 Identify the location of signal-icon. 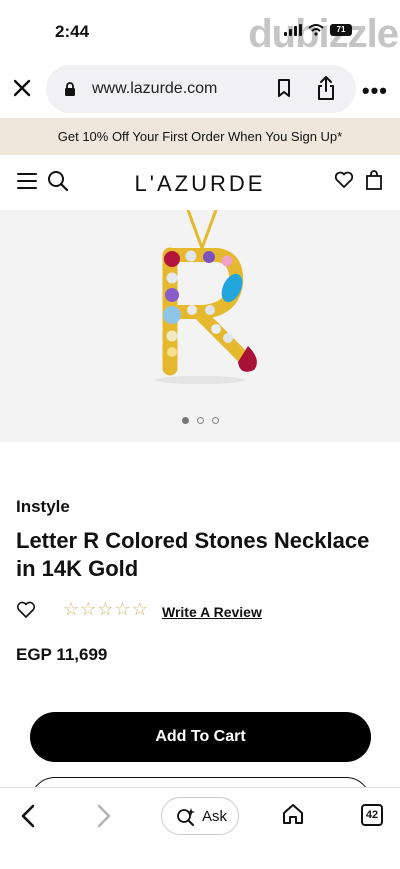
(293, 30).